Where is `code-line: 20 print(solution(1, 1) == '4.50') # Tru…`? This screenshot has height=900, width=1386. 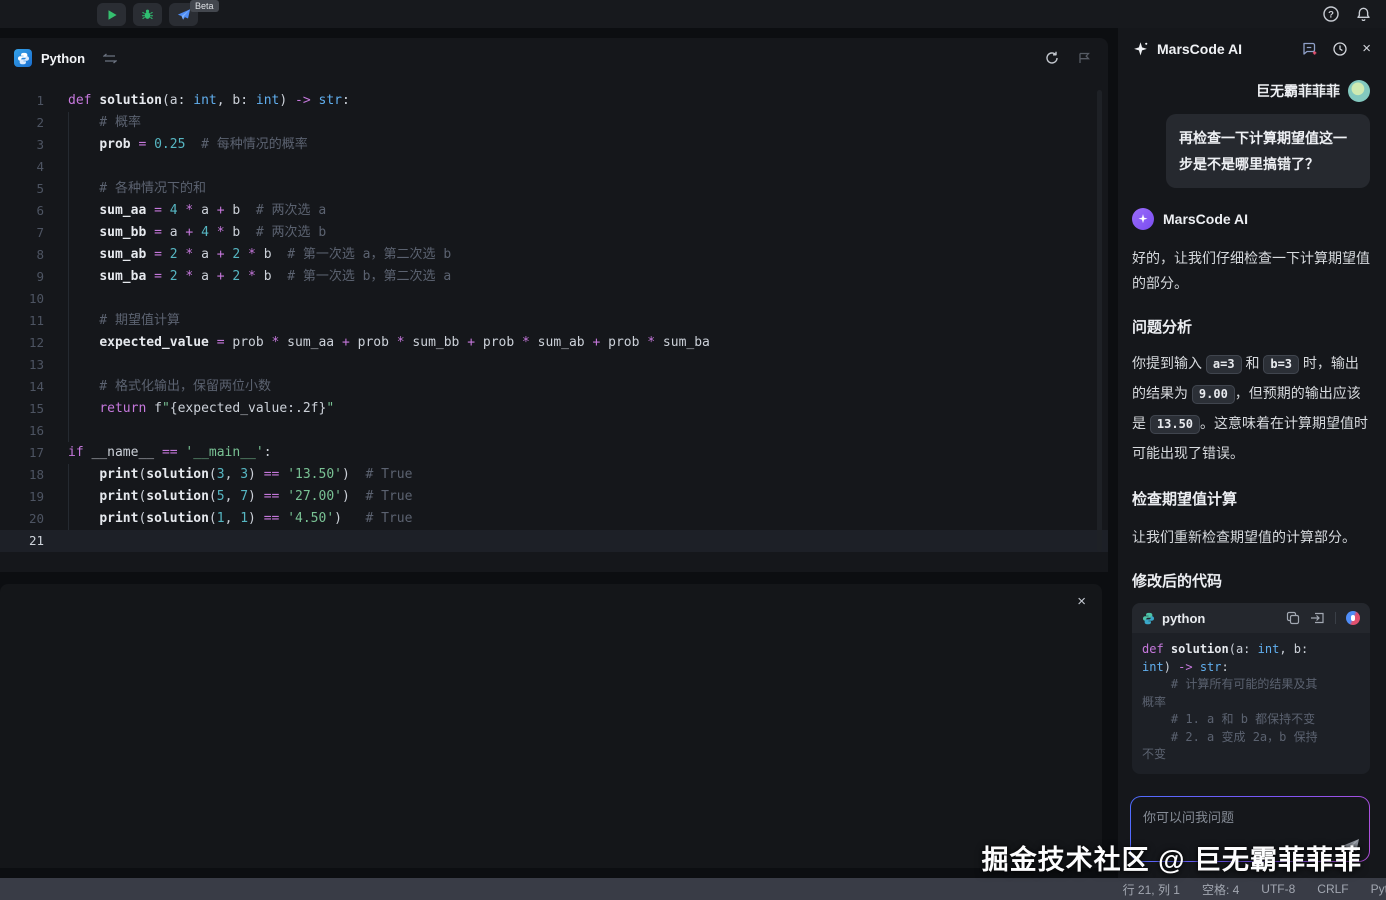
code-line: 20 print(solution(1, 1) == '4.50') # Tru… is located at coordinates (554, 519).